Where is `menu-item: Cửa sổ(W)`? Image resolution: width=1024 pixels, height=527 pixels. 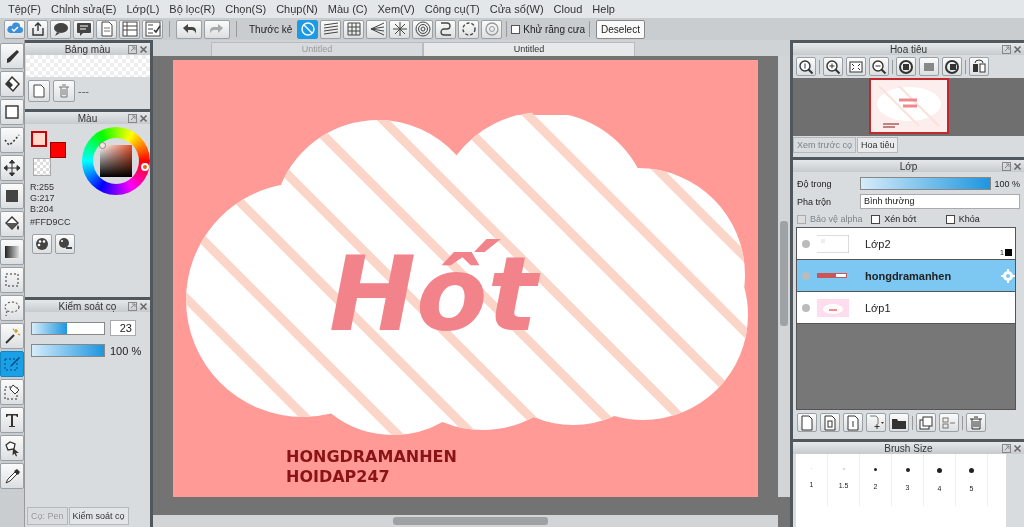 menu-item: Cửa sổ(W) is located at coordinates (516, 9).